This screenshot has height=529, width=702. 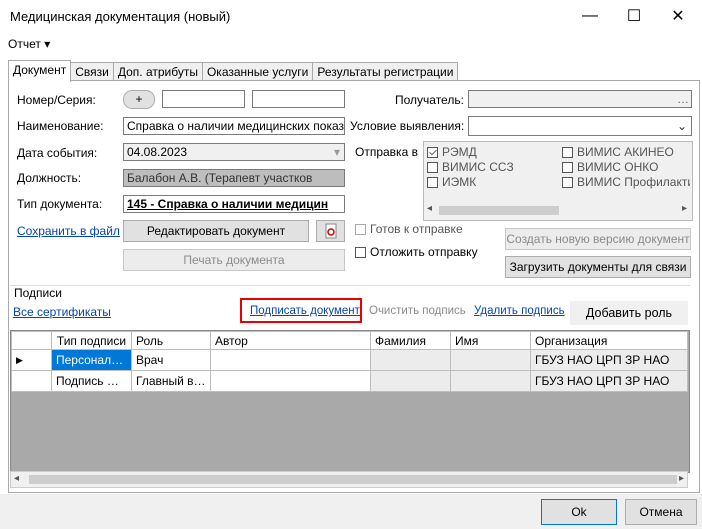 I want to click on position-value: Балабон А.В. (Терапевт участков, so click(x=220, y=178).